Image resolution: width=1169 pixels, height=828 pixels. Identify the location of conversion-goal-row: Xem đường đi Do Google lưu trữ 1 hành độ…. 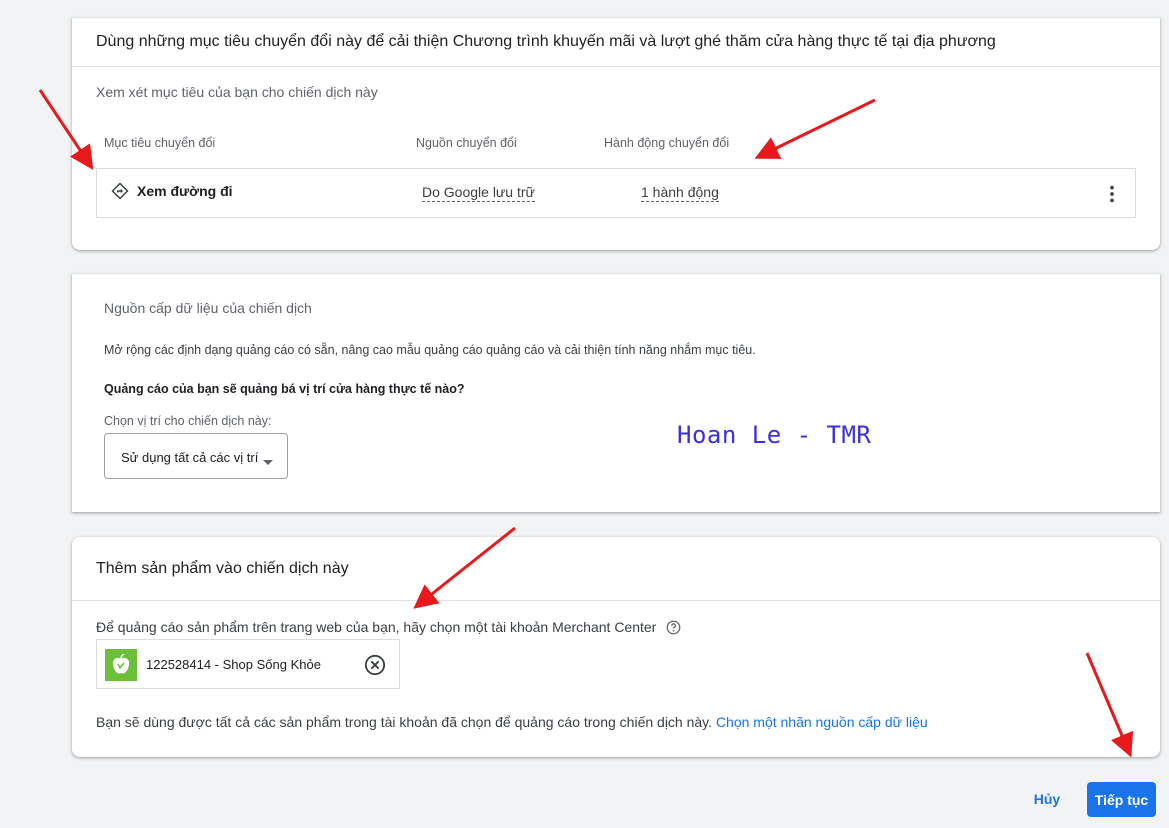
(616, 193).